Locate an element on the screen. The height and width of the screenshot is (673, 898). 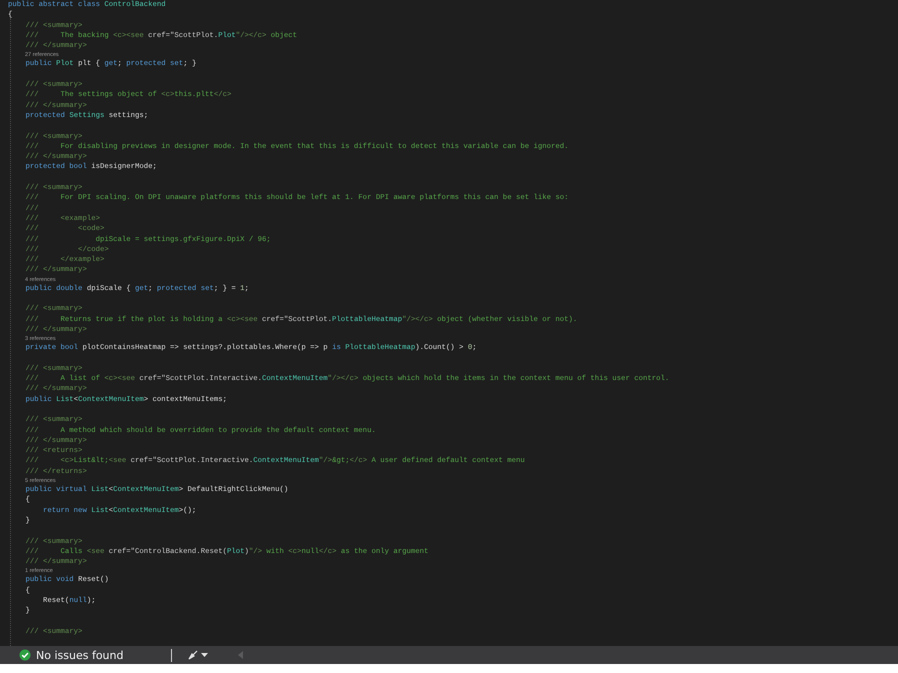
check-icon is located at coordinates (25, 655).